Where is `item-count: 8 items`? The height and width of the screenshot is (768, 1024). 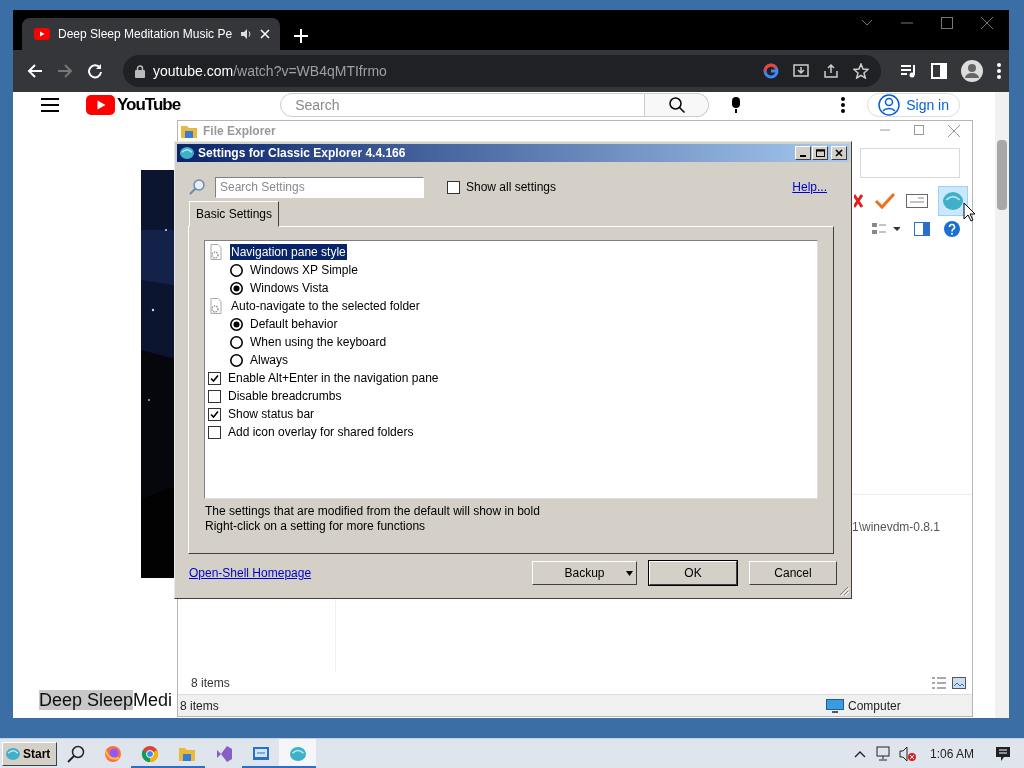 item-count: 8 items is located at coordinates (210, 683).